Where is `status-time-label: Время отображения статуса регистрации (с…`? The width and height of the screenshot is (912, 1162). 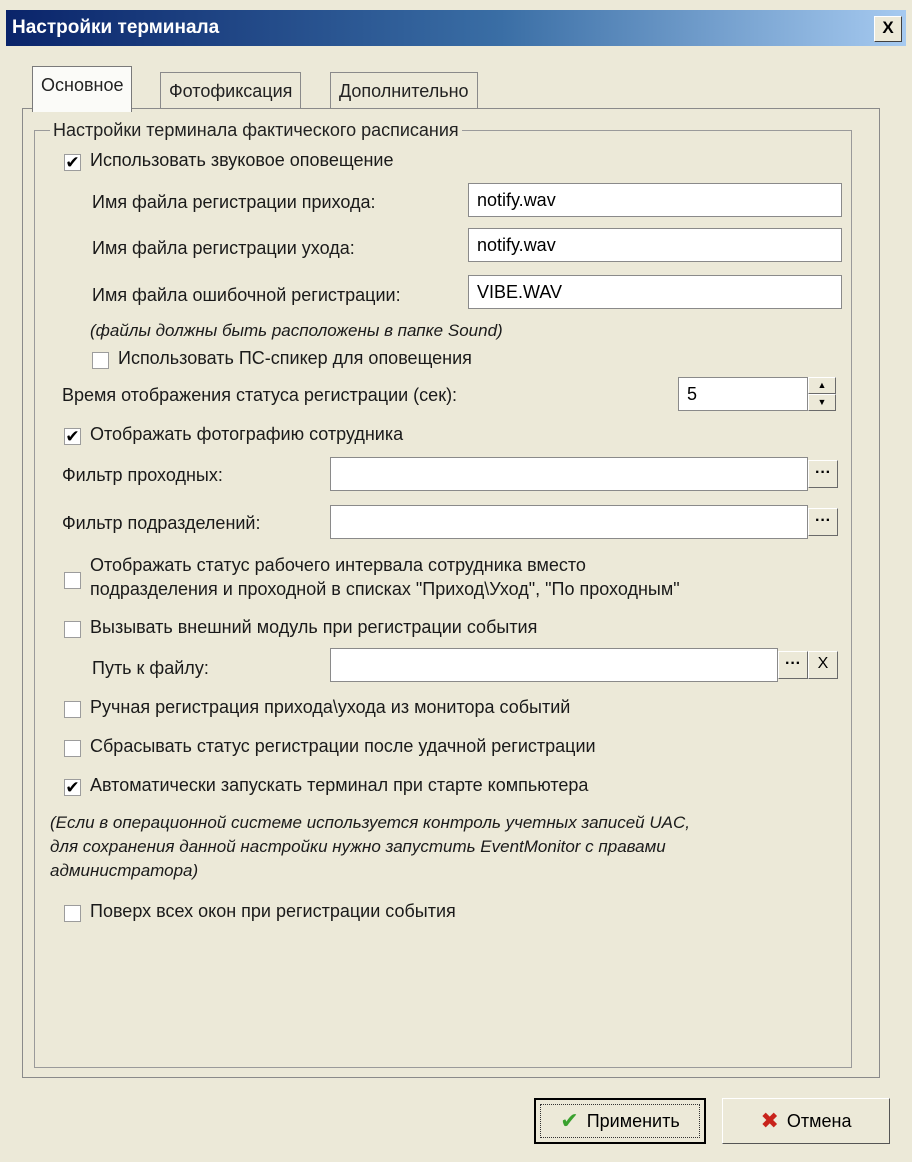 status-time-label: Время отображения статуса регистрации (с… is located at coordinates (260, 395).